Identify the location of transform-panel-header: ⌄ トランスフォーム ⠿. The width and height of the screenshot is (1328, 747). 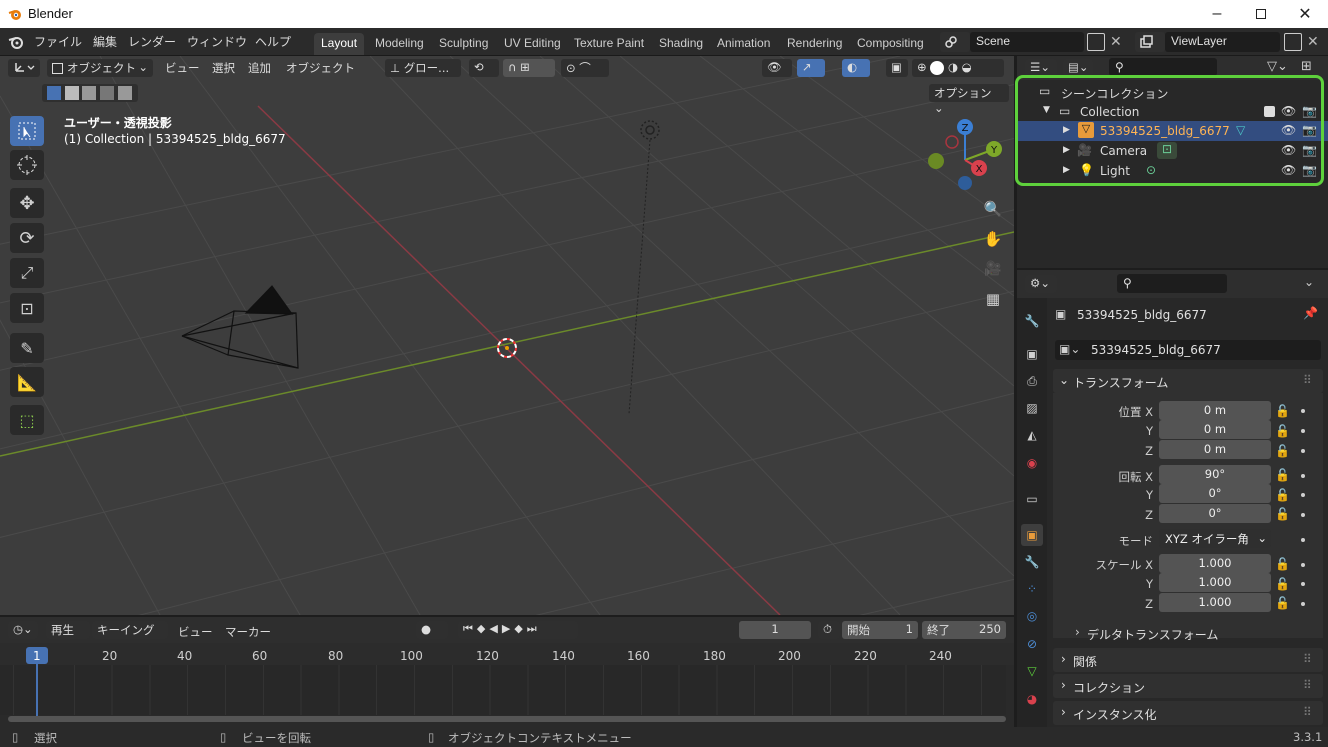
(1188, 381).